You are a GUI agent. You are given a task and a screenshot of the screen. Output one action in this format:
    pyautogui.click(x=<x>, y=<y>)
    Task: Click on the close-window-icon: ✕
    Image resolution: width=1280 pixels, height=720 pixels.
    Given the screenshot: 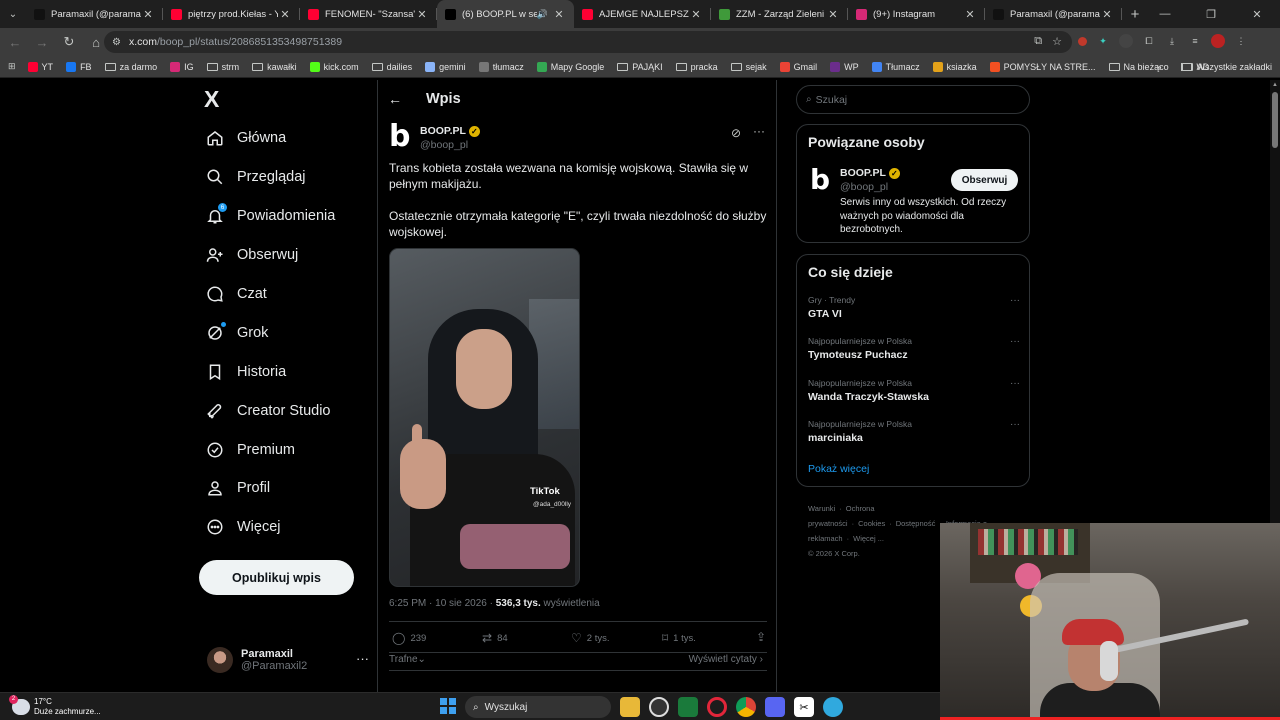 What is the action you would take?
    pyautogui.click(x=1257, y=14)
    